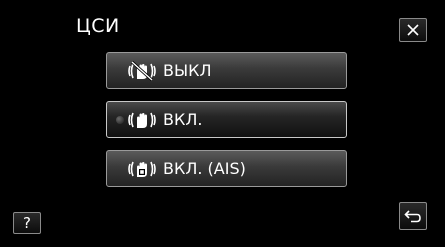 The image size is (445, 247). What do you see at coordinates (142, 120) in the screenshot?
I see `stabilizer-on-icon` at bounding box center [142, 120].